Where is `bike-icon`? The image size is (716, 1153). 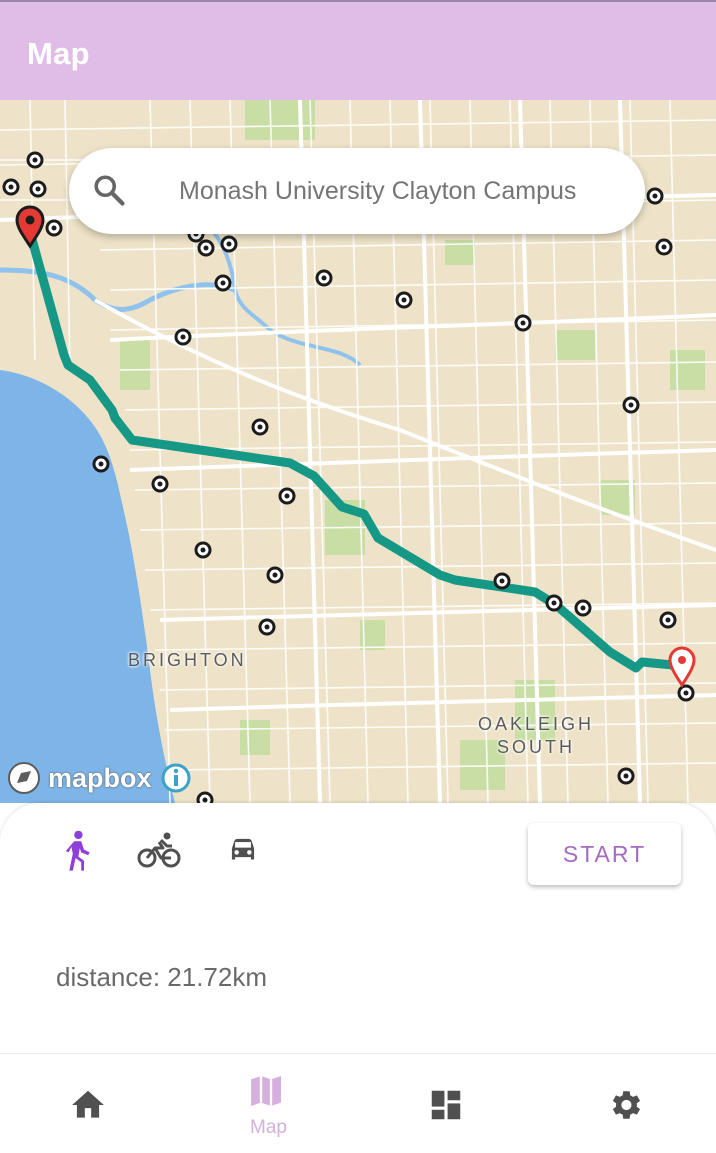 bike-icon is located at coordinates (159, 850).